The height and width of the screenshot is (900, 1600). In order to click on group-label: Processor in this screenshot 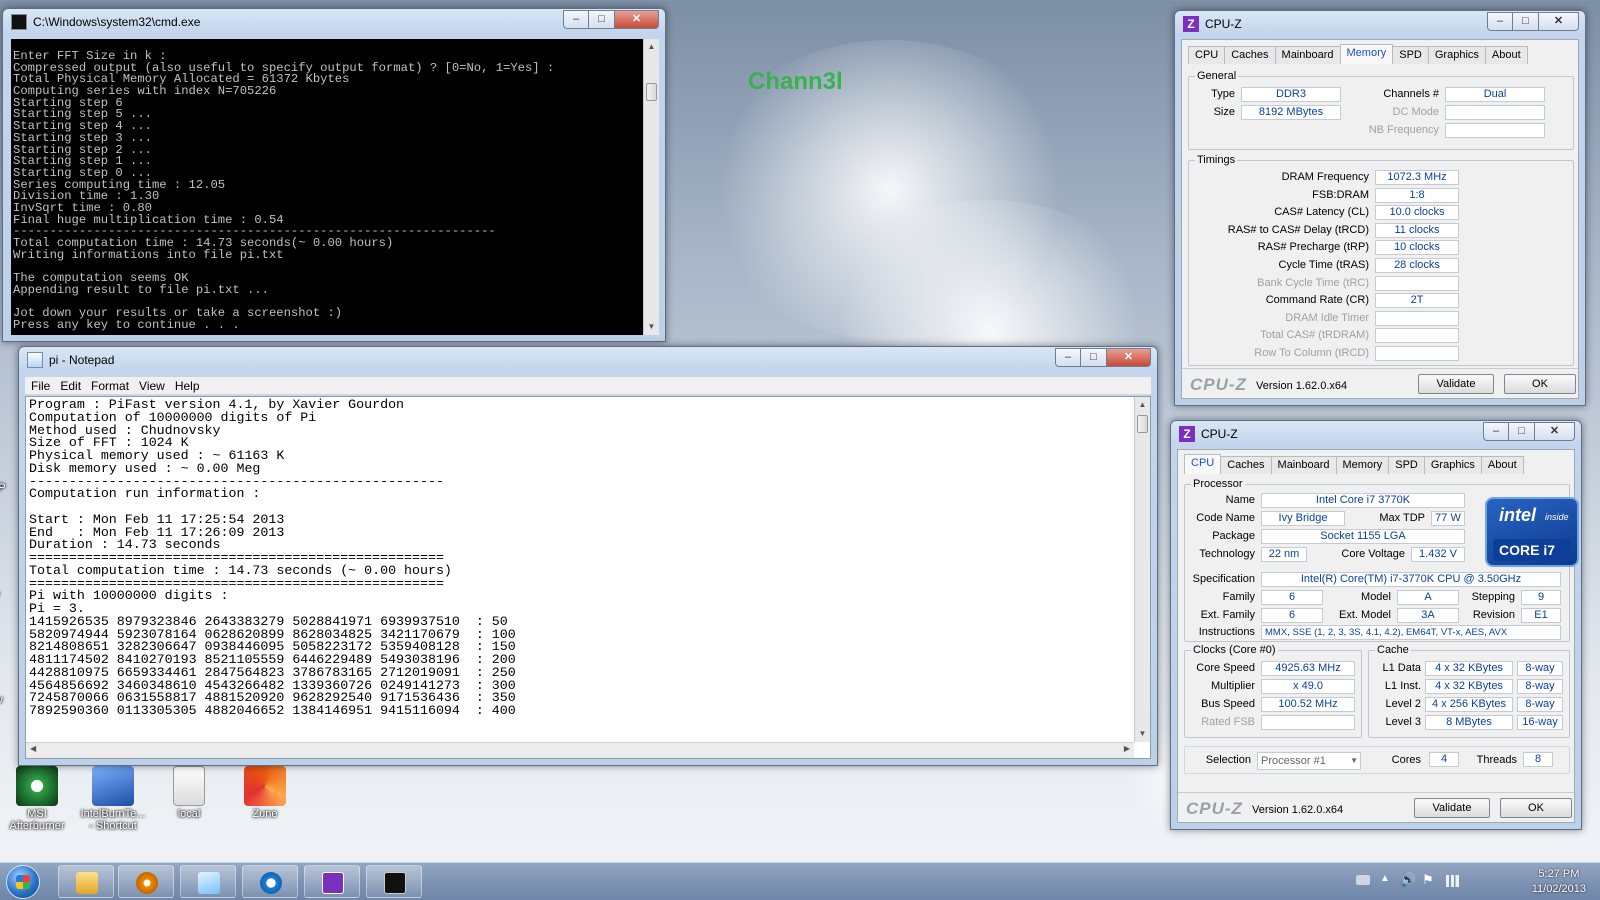, I will do `click(1218, 484)`.